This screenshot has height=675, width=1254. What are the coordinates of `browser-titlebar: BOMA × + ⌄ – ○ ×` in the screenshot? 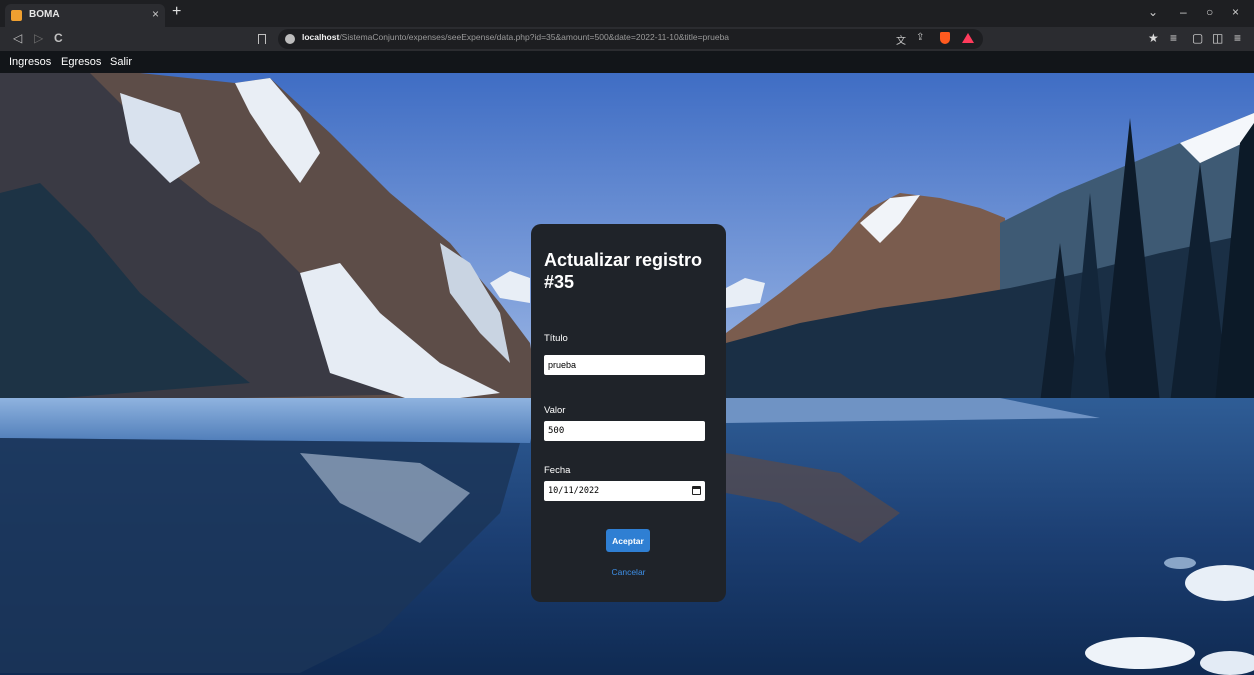 It's located at (627, 13).